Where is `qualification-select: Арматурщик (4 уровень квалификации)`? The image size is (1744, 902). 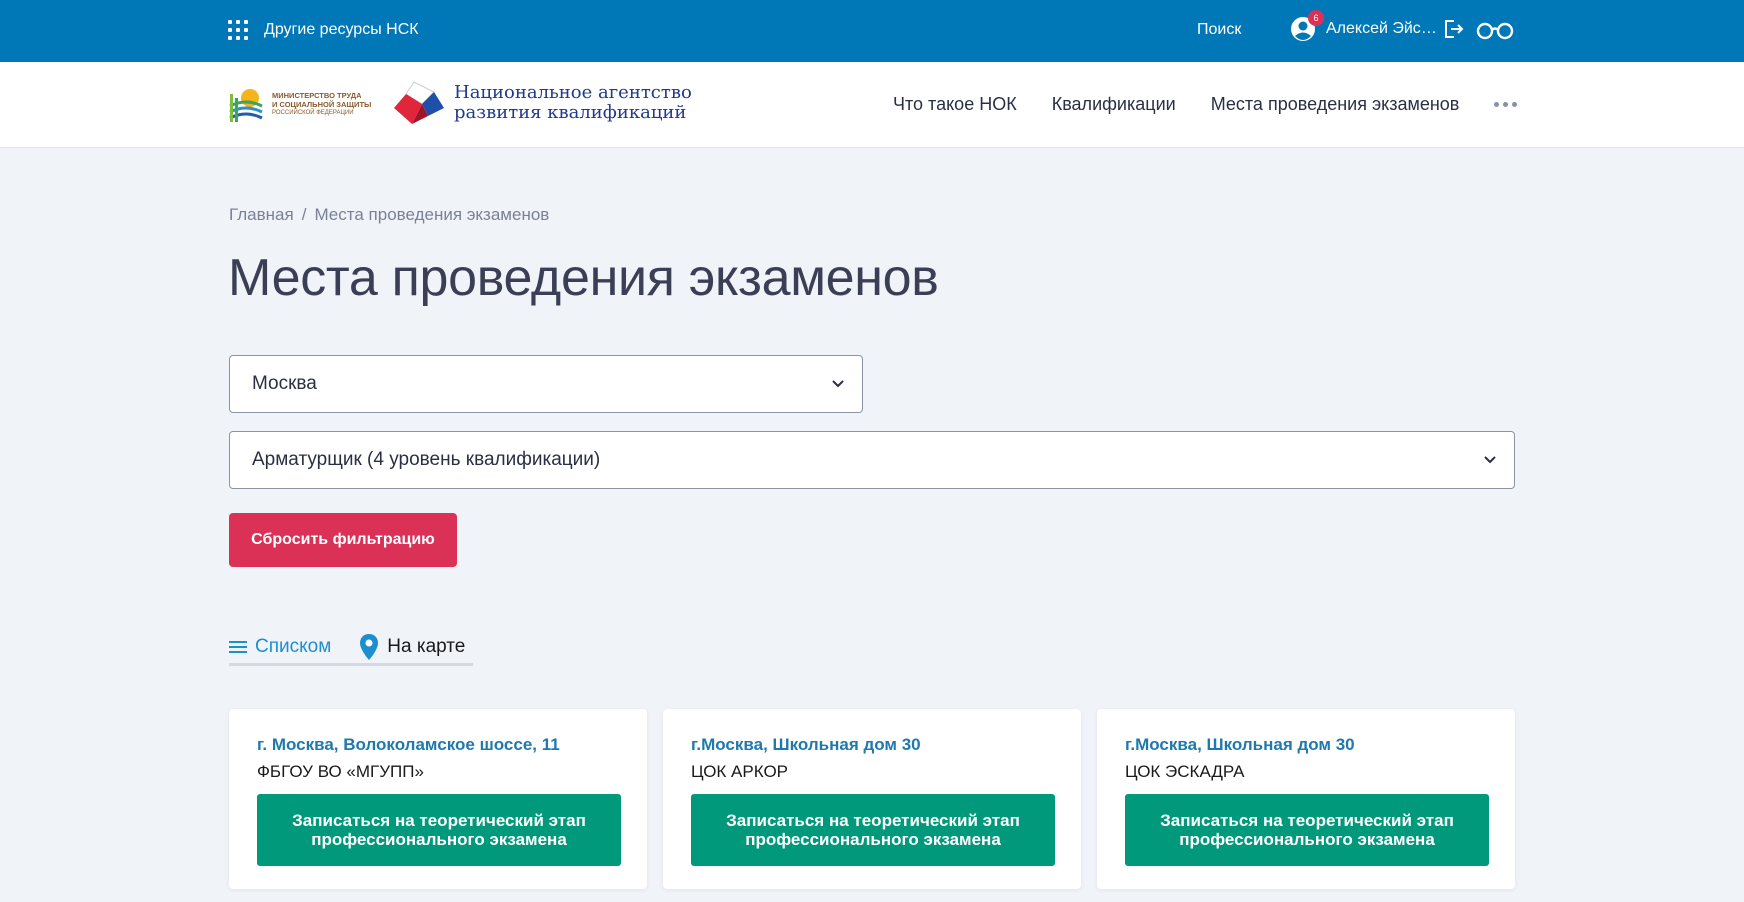
qualification-select: Арматурщик (4 уровень квалификации) is located at coordinates (872, 460).